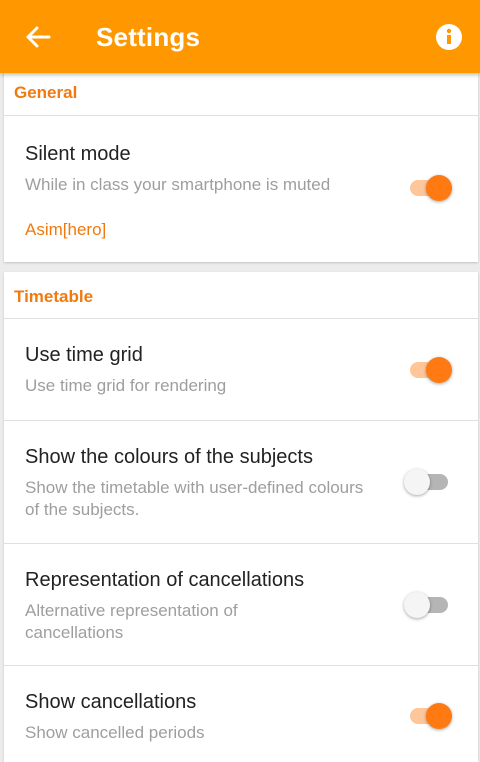 This screenshot has height=762, width=480. I want to click on item-extra-label: Asim[hero], so click(66, 229).